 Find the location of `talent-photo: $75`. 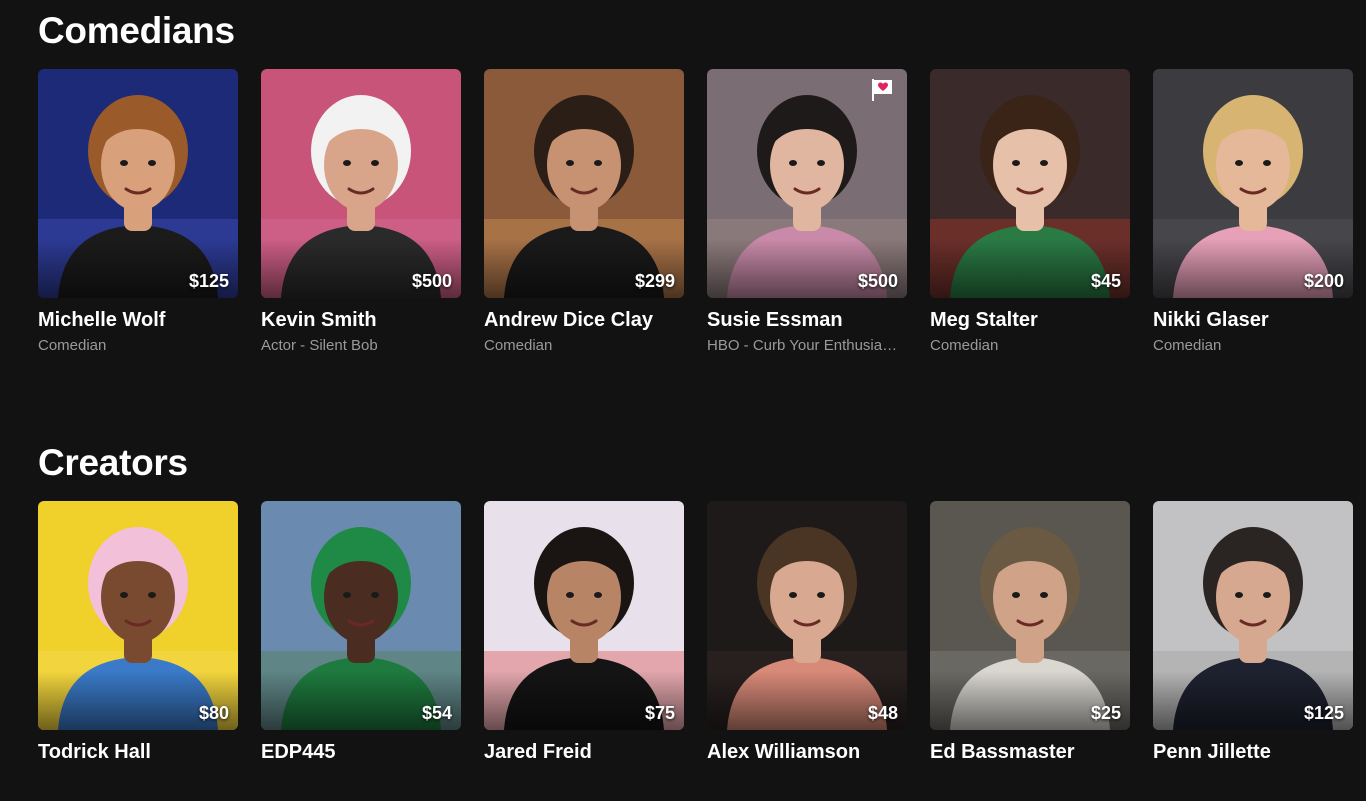

talent-photo: $75 is located at coordinates (584, 615).